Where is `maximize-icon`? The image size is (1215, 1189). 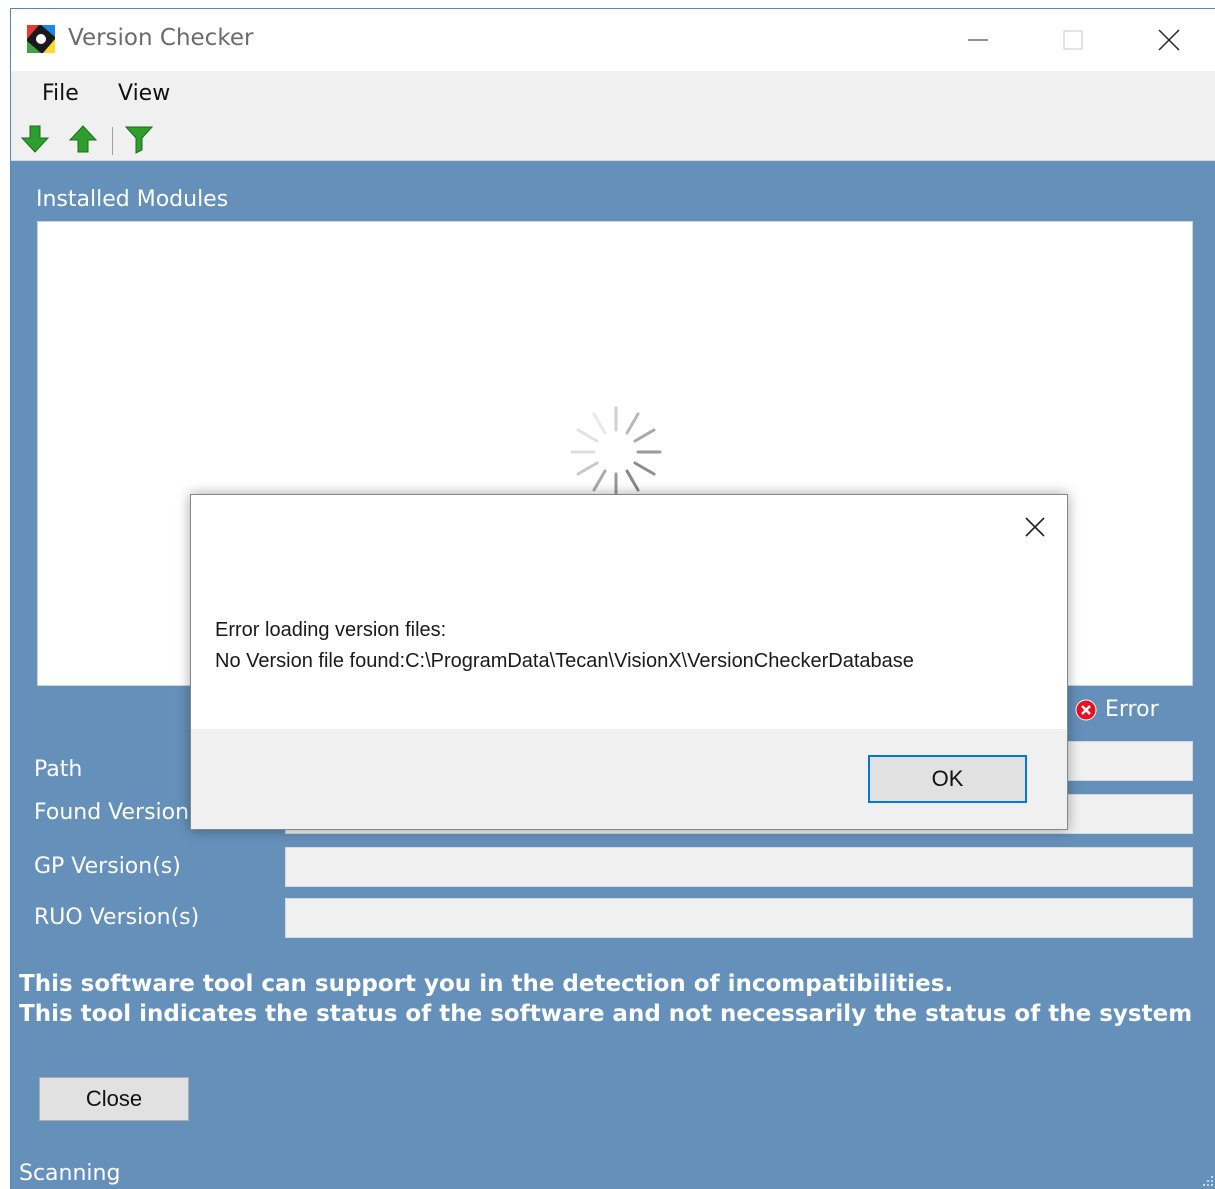 maximize-icon is located at coordinates (1073, 40).